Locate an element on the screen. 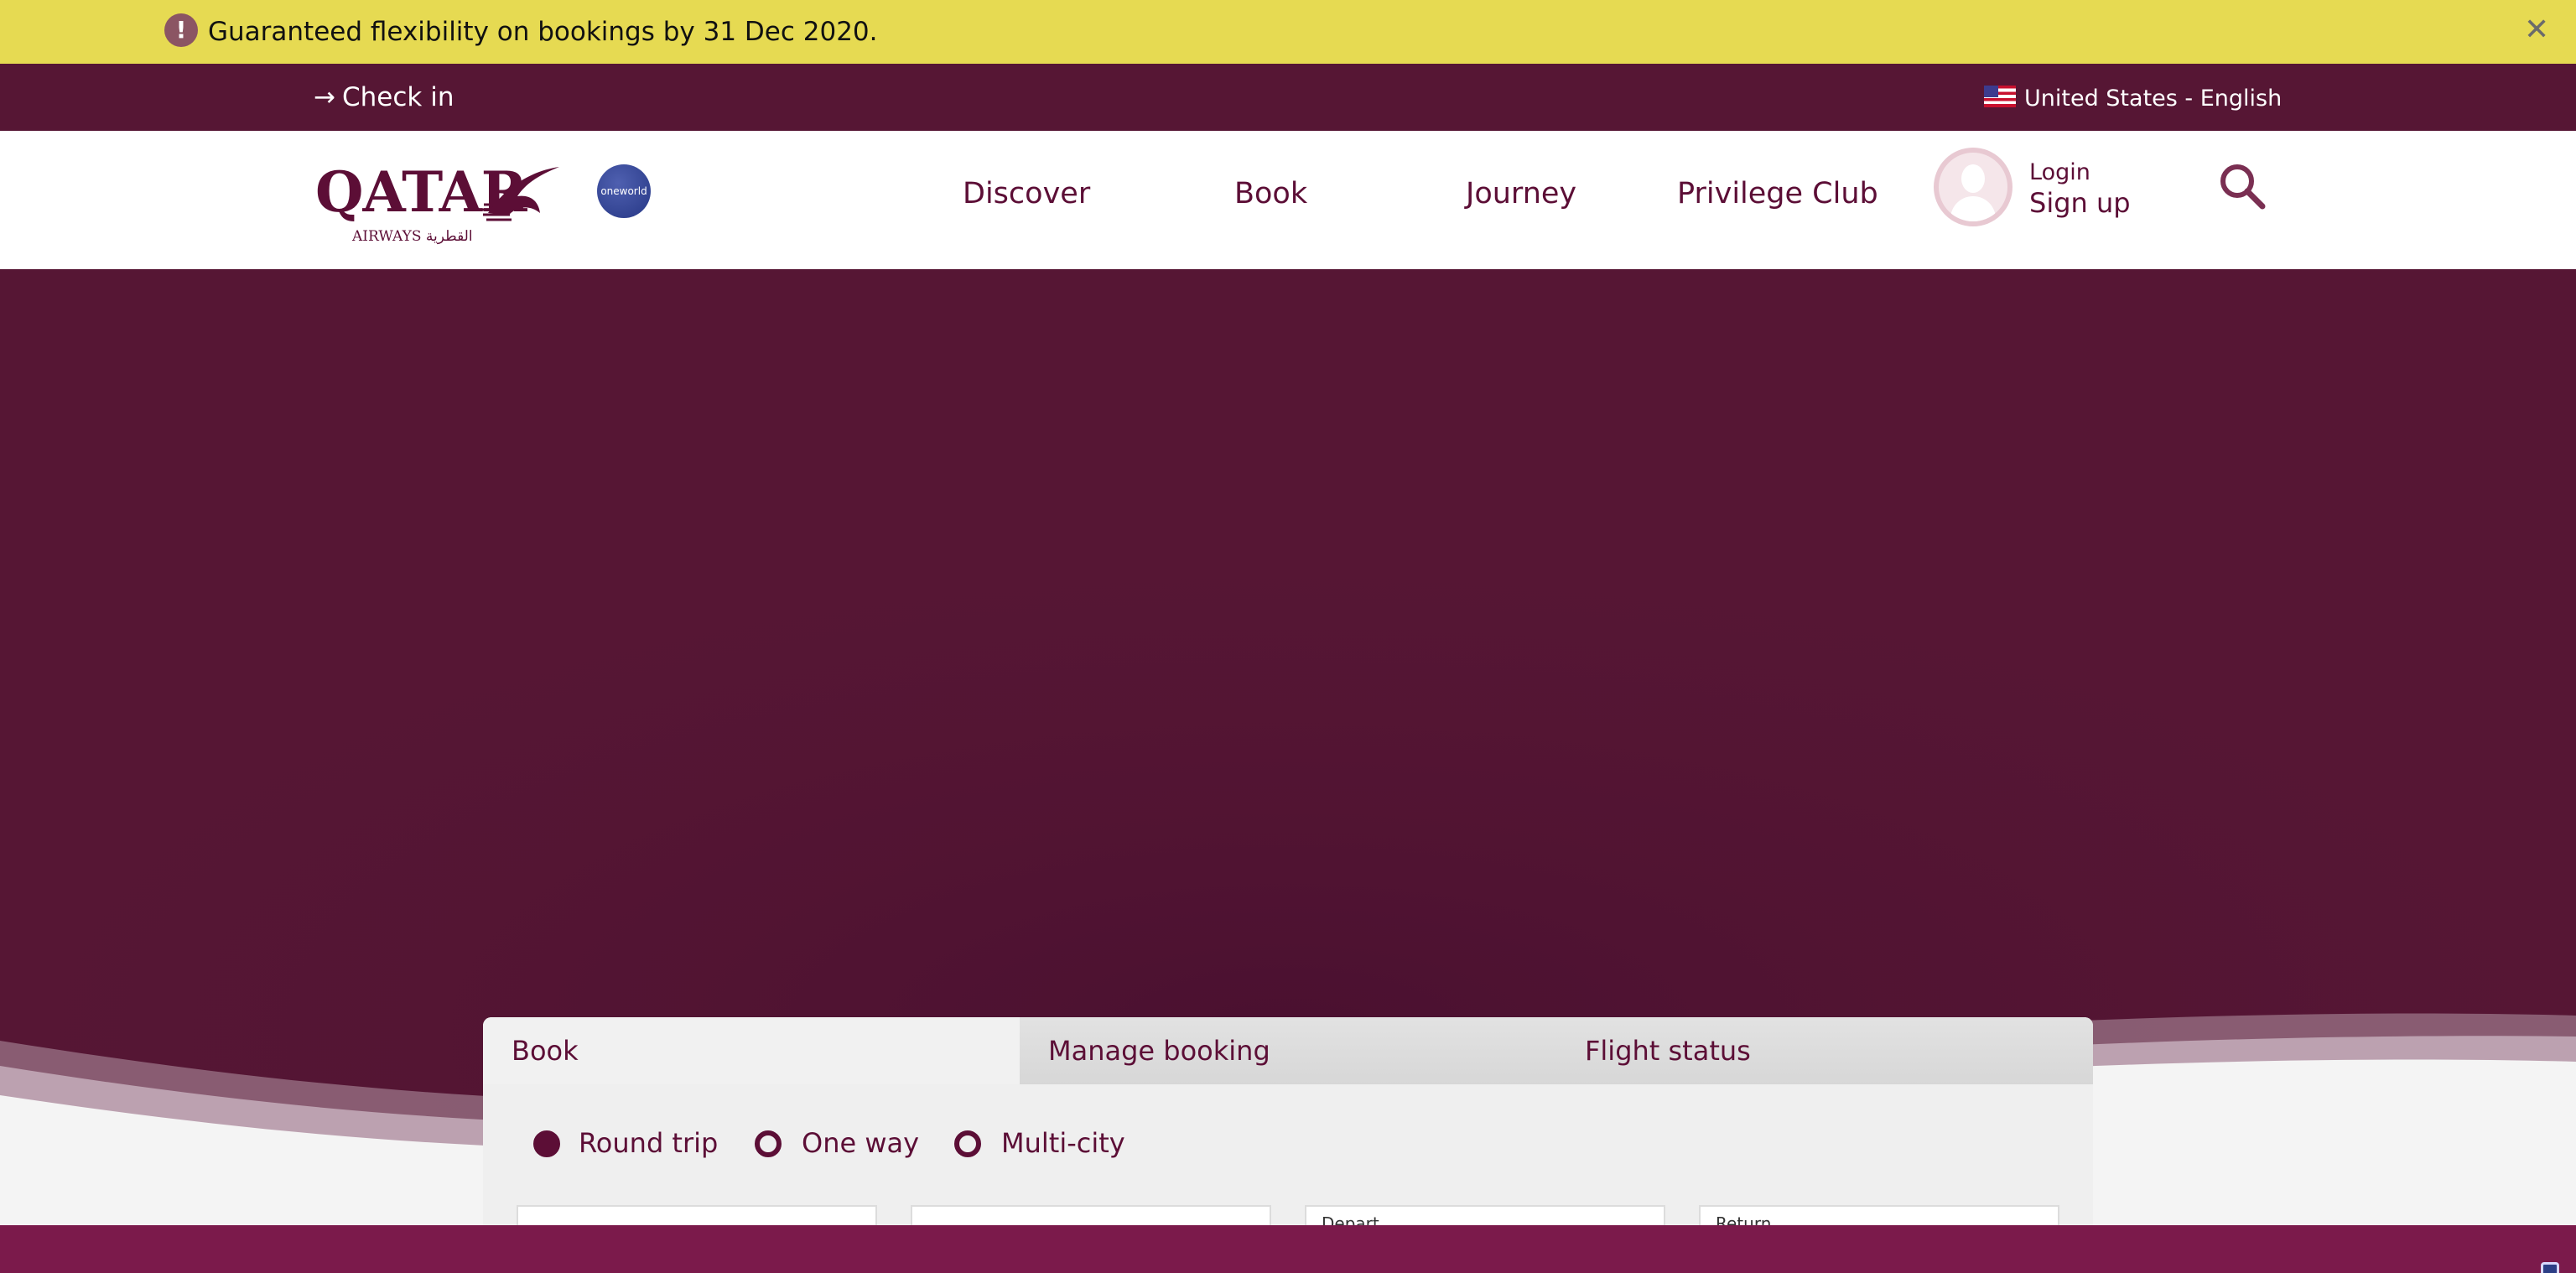  avatar-icon is located at coordinates (1973, 187).